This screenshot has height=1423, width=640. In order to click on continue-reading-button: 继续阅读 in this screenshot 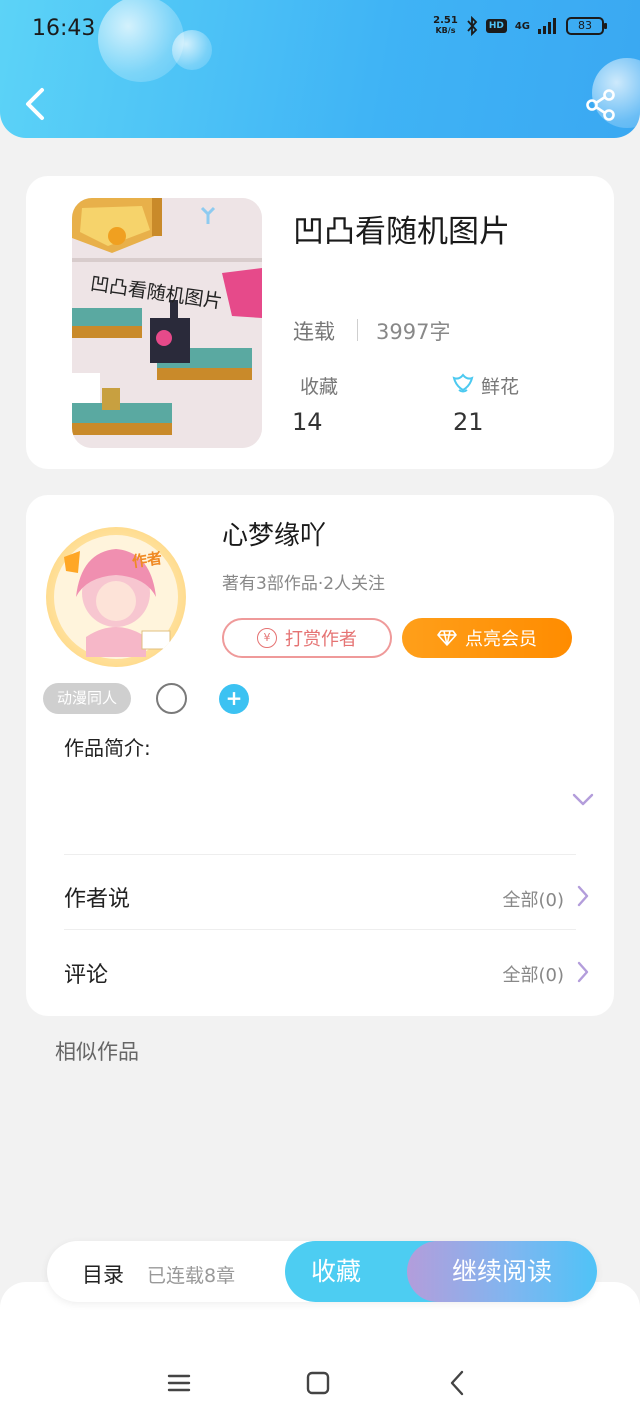, I will do `click(502, 1271)`.